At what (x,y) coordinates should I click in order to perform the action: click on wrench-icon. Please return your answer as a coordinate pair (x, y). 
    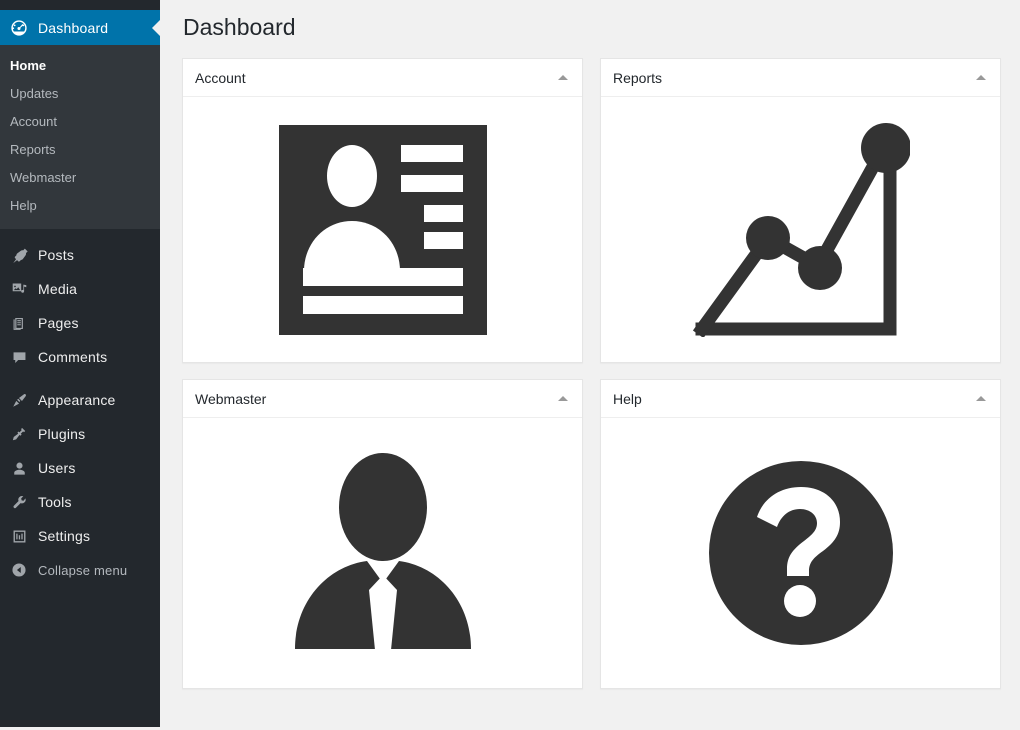
    Looking at the image, I should click on (19, 502).